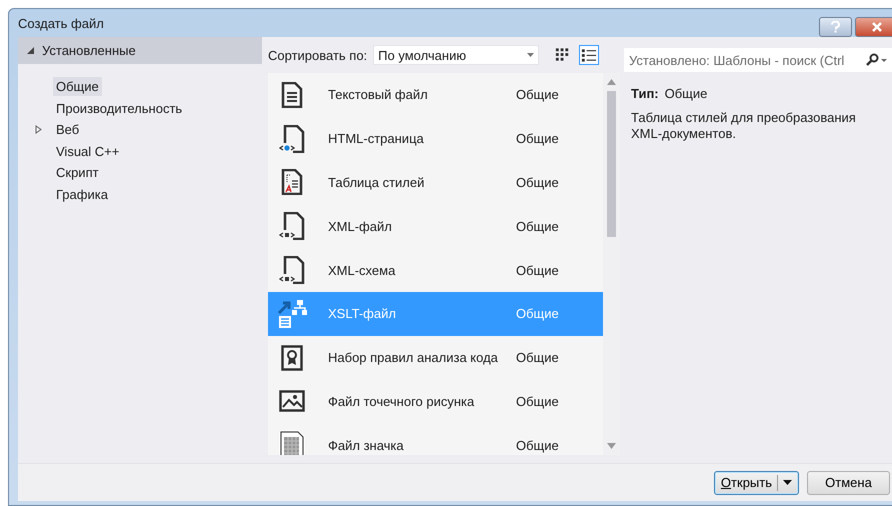 The height and width of the screenshot is (506, 892). What do you see at coordinates (30, 50) in the screenshot?
I see `collapse-arrow-icon` at bounding box center [30, 50].